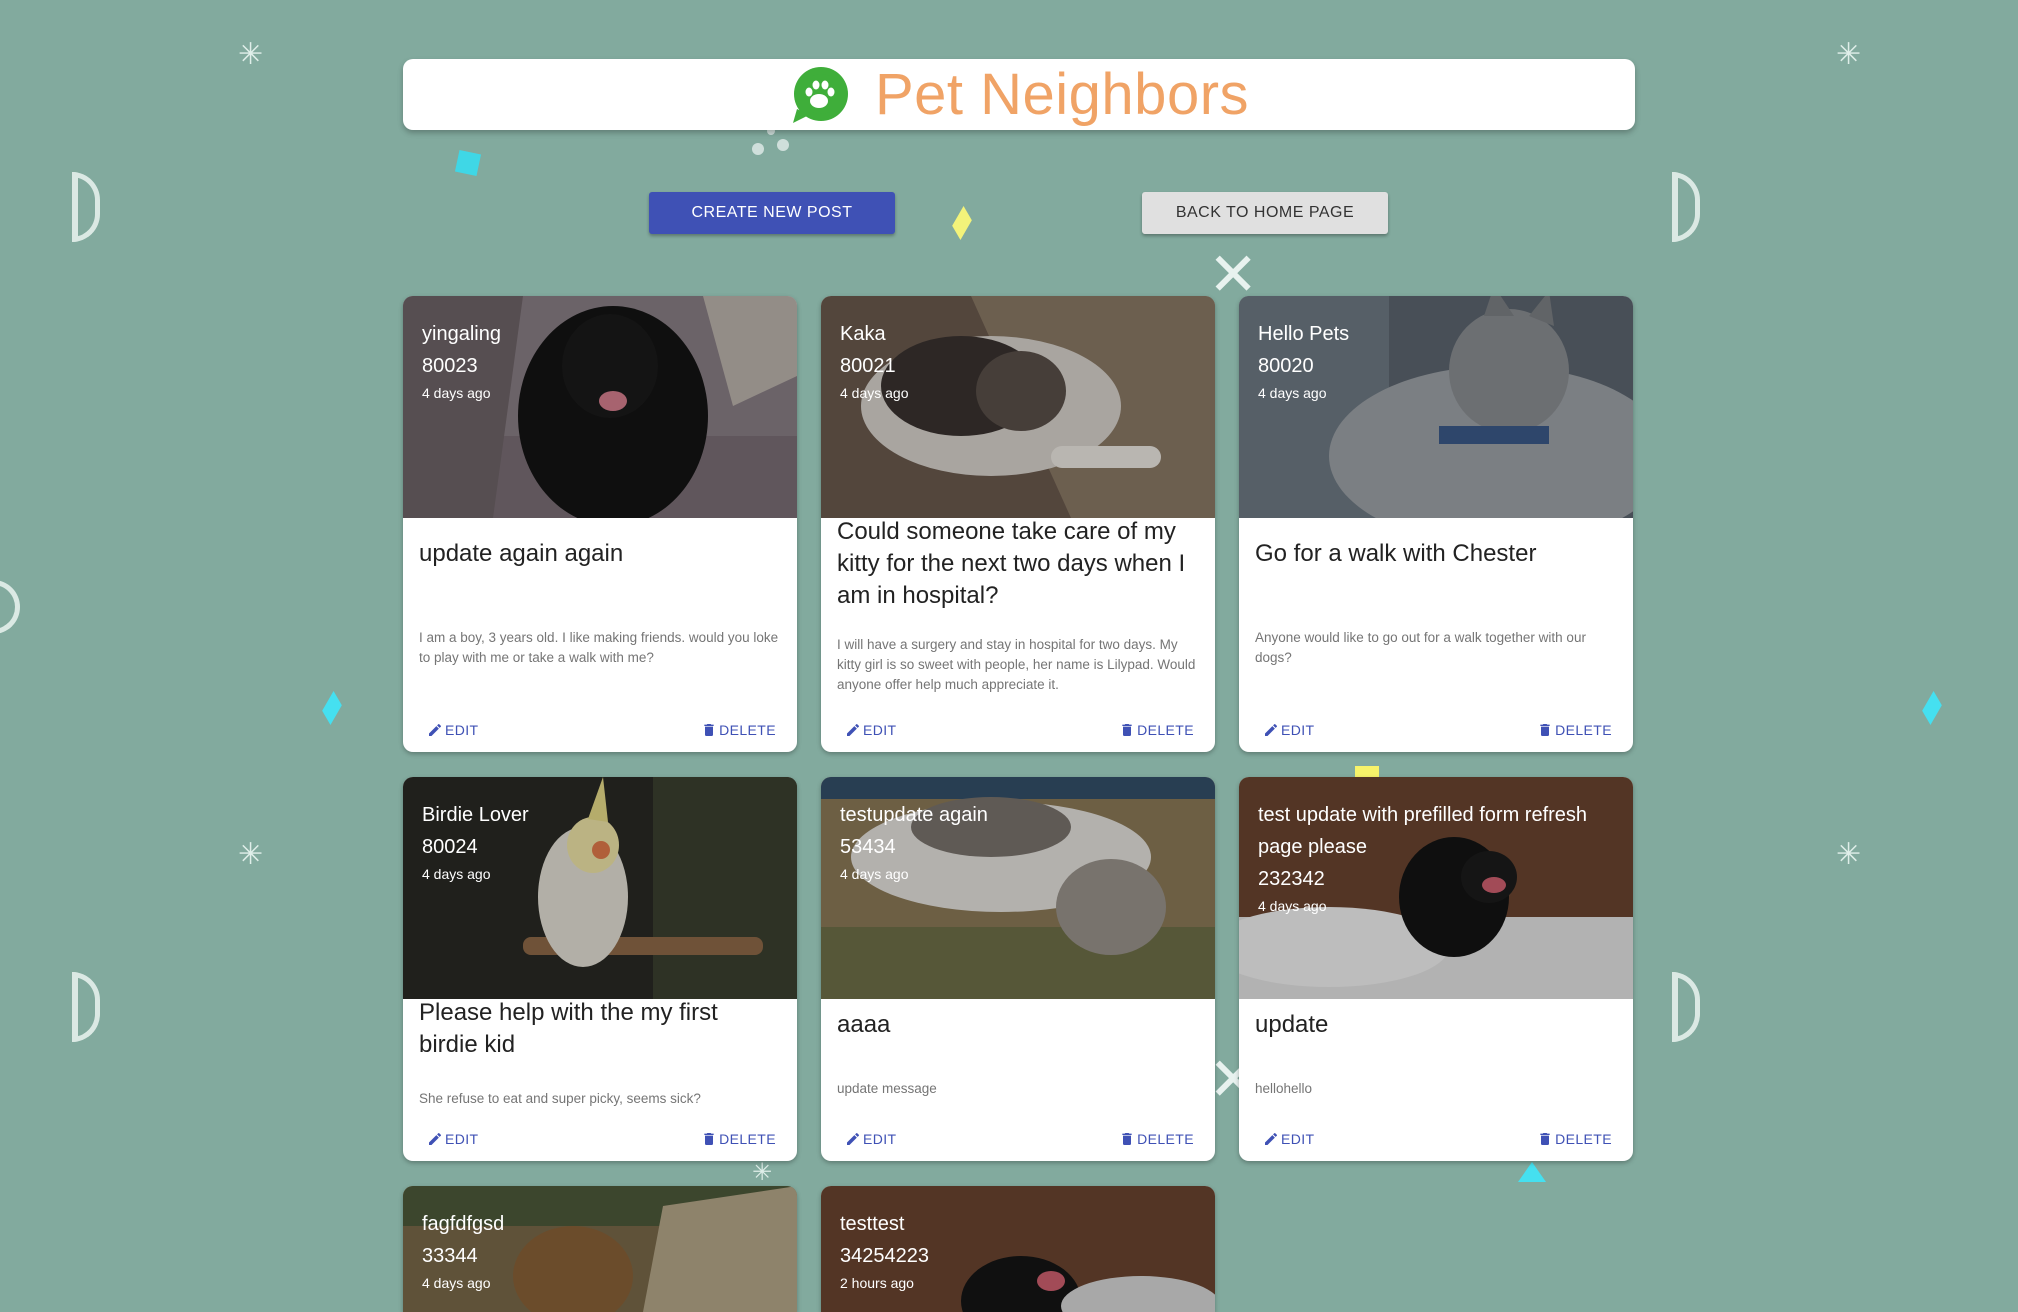 The height and width of the screenshot is (1312, 2018). I want to click on post-overlay: Birdie Lover 80024 4 days ago, so click(602, 842).